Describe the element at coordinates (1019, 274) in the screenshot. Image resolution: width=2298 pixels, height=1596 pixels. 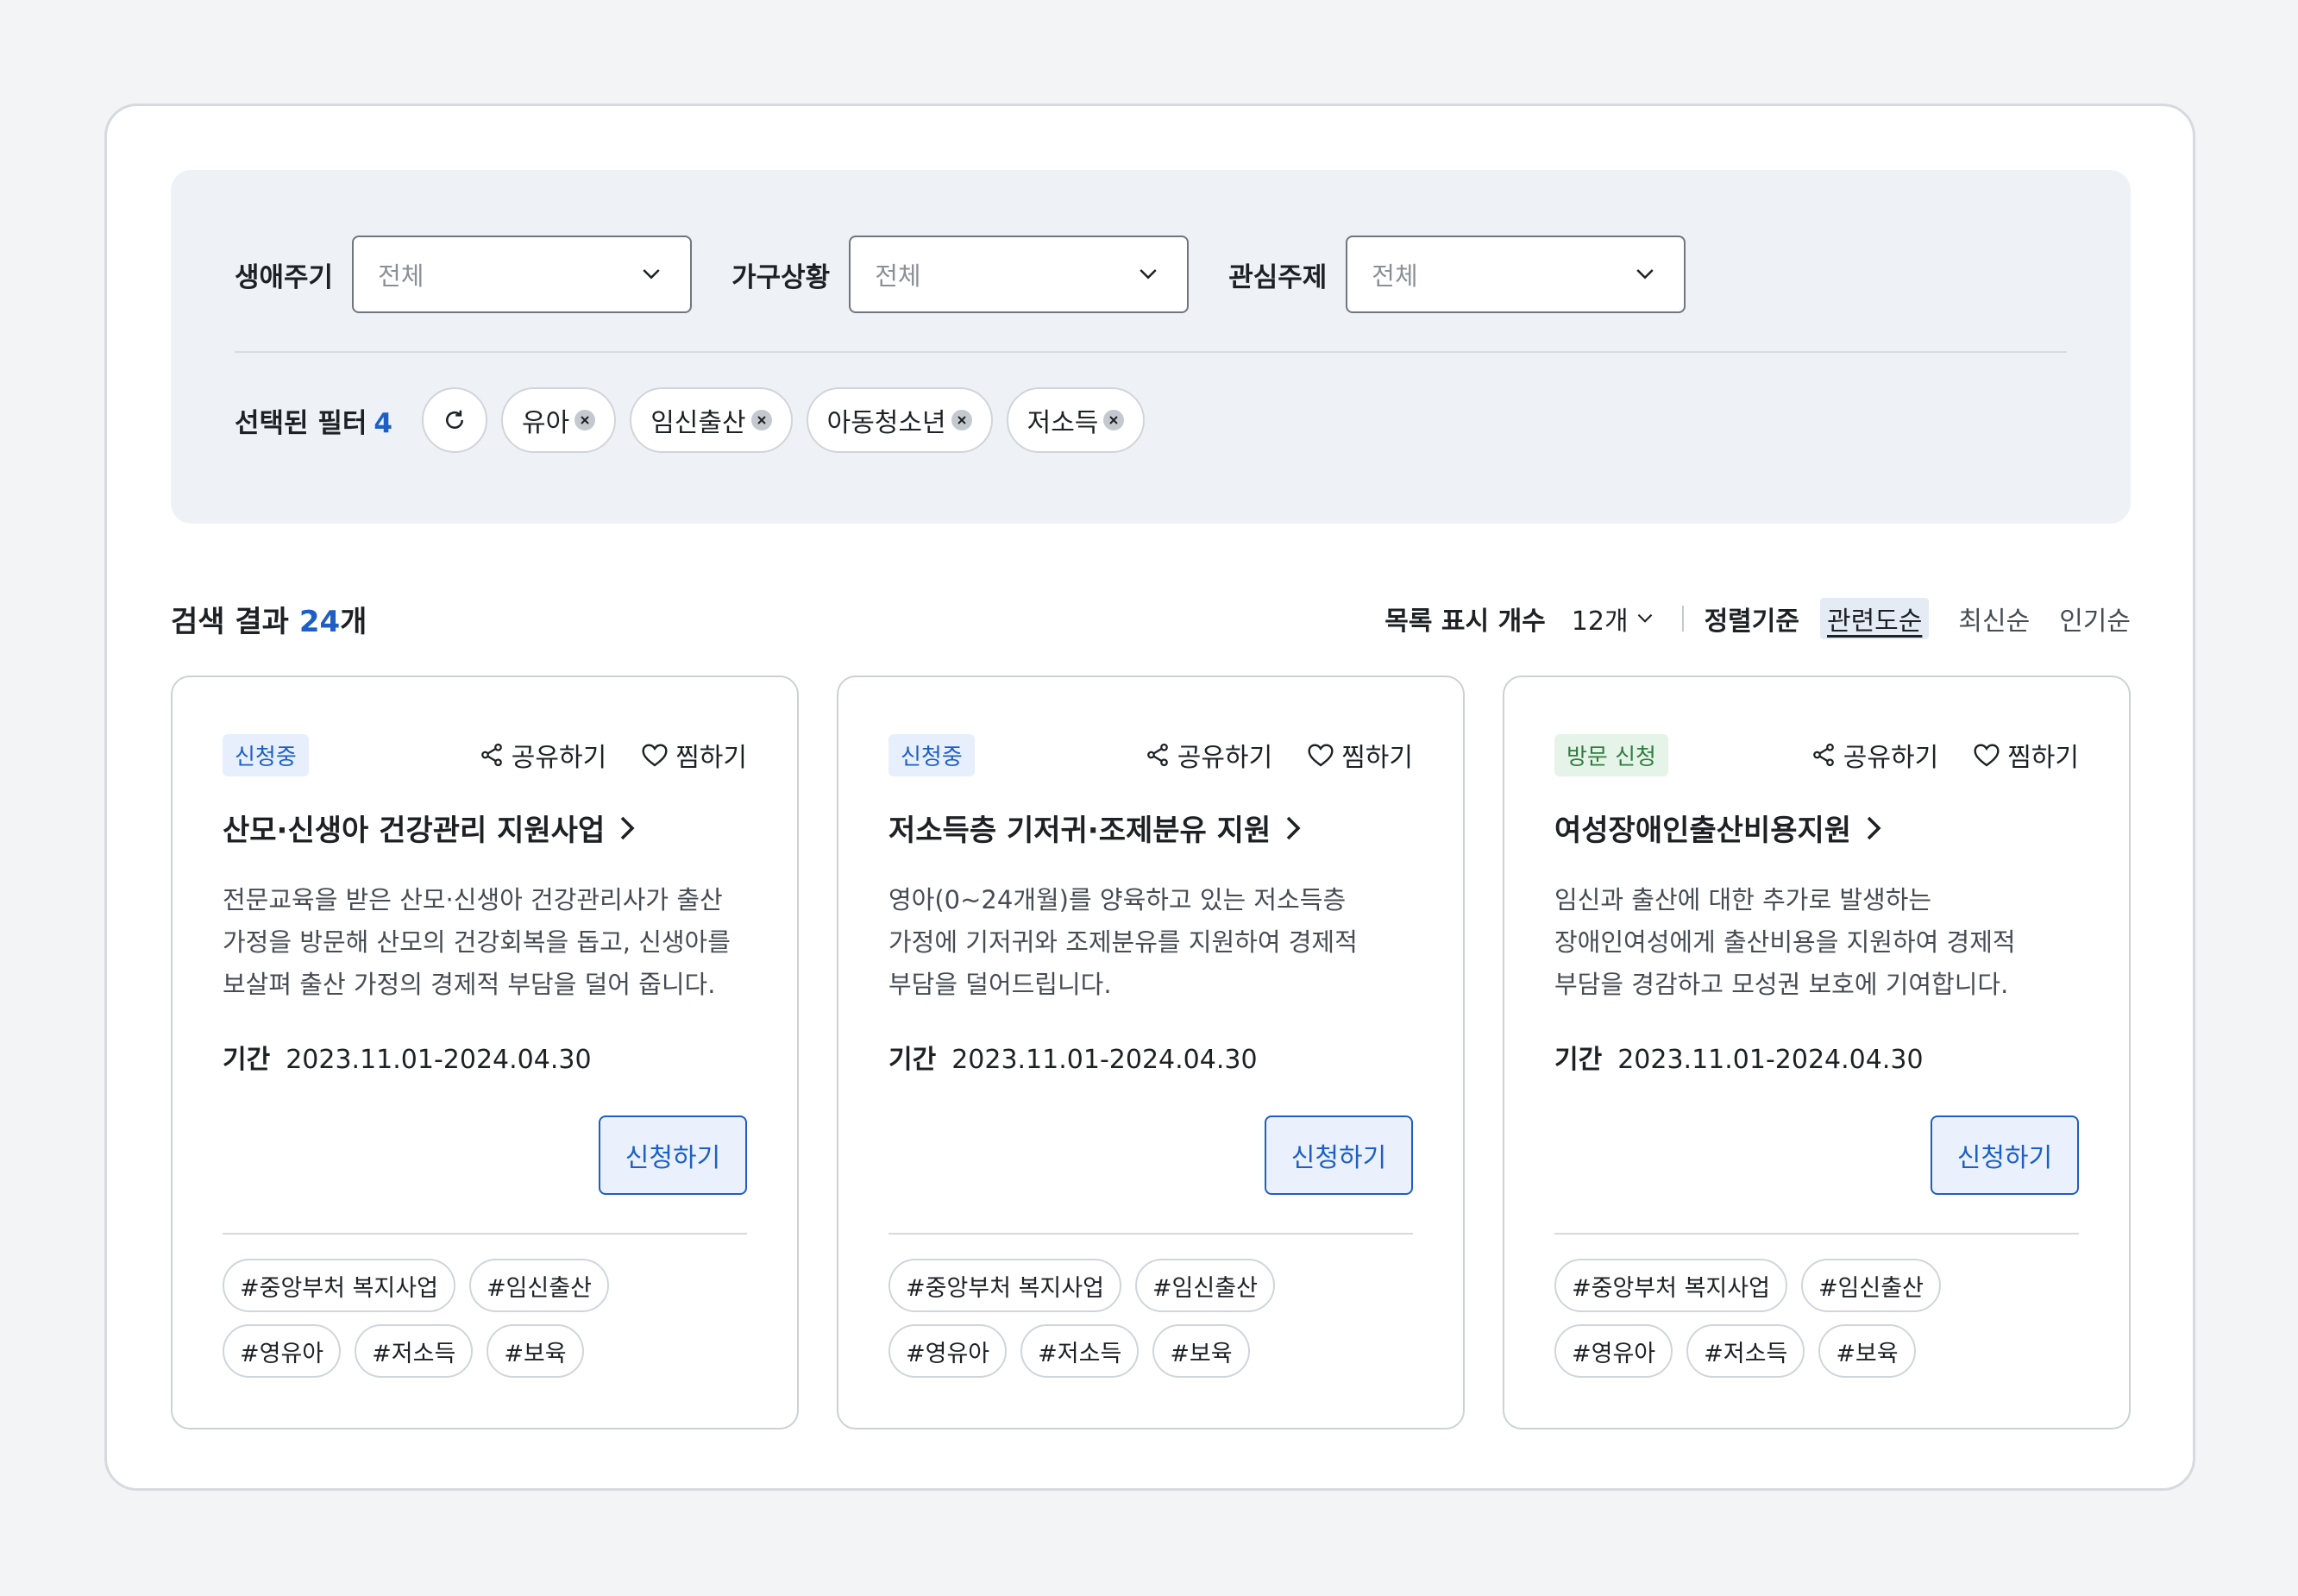
I see `household-select: 전체` at that location.